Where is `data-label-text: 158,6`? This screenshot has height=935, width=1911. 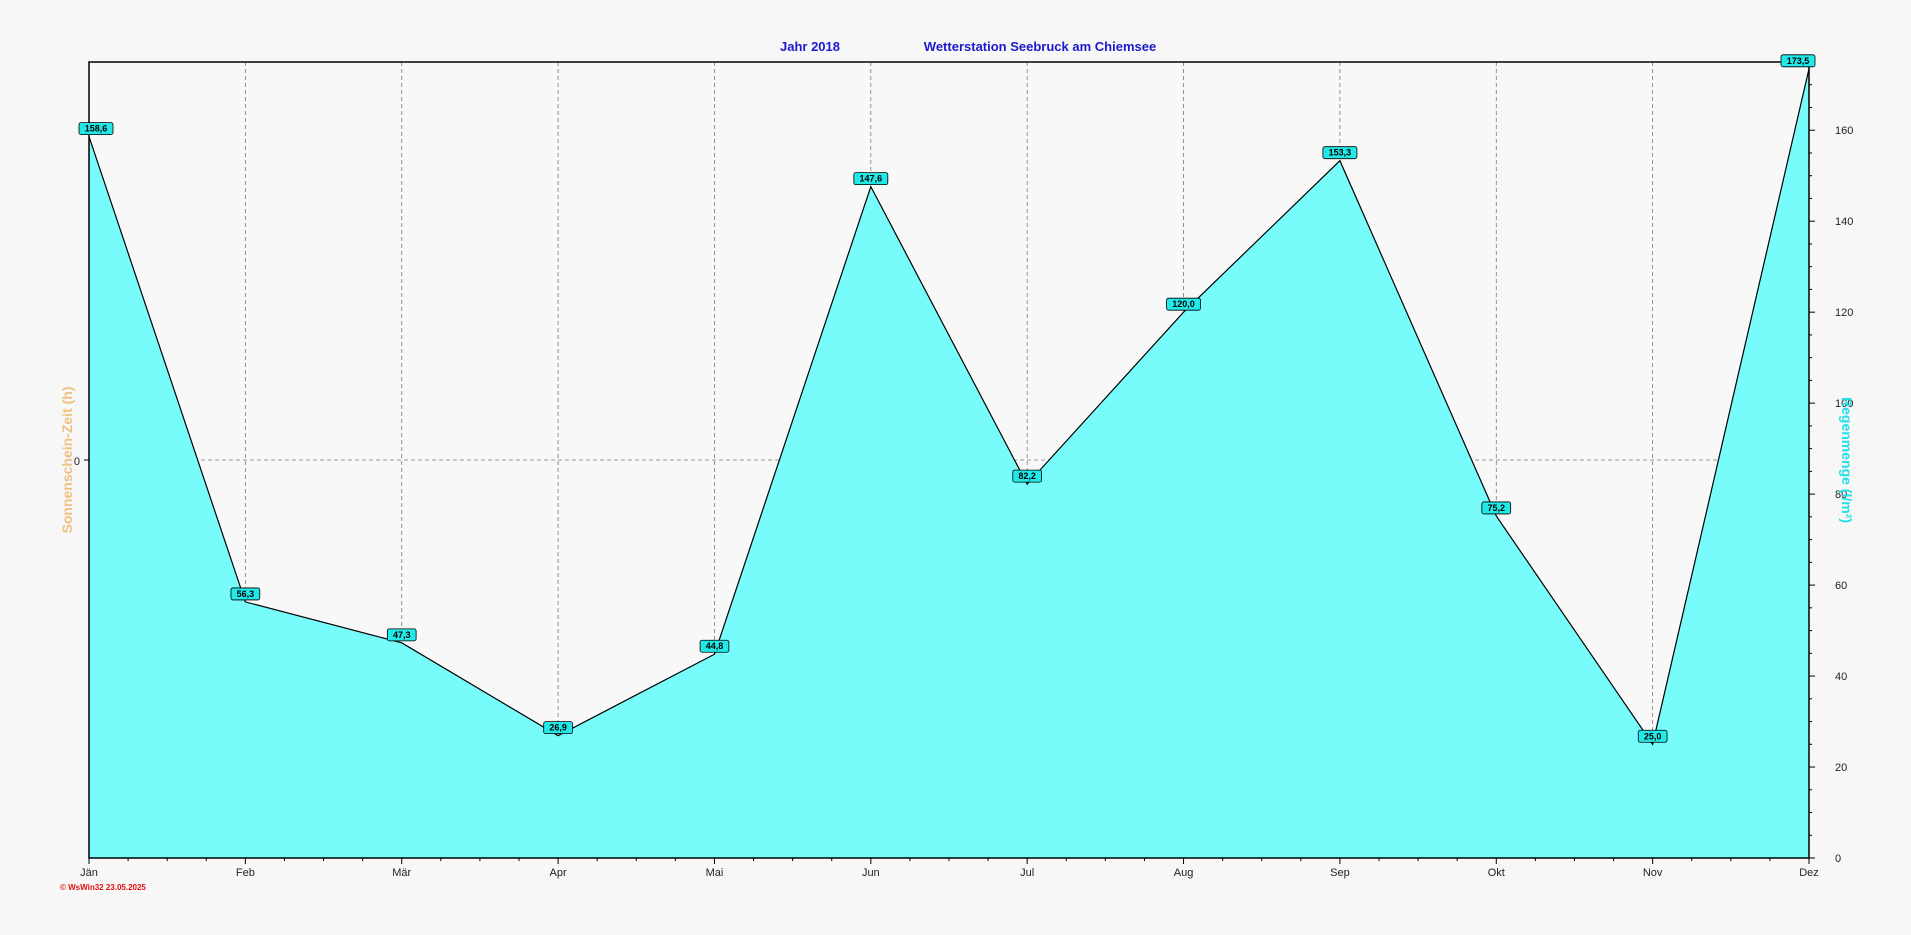 data-label-text: 158,6 is located at coordinates (96, 129).